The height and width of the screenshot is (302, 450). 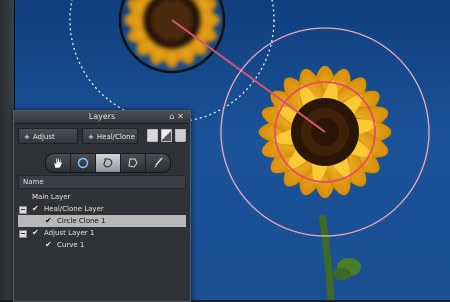 I want to click on freeform-clone-icon, so click(x=108, y=163).